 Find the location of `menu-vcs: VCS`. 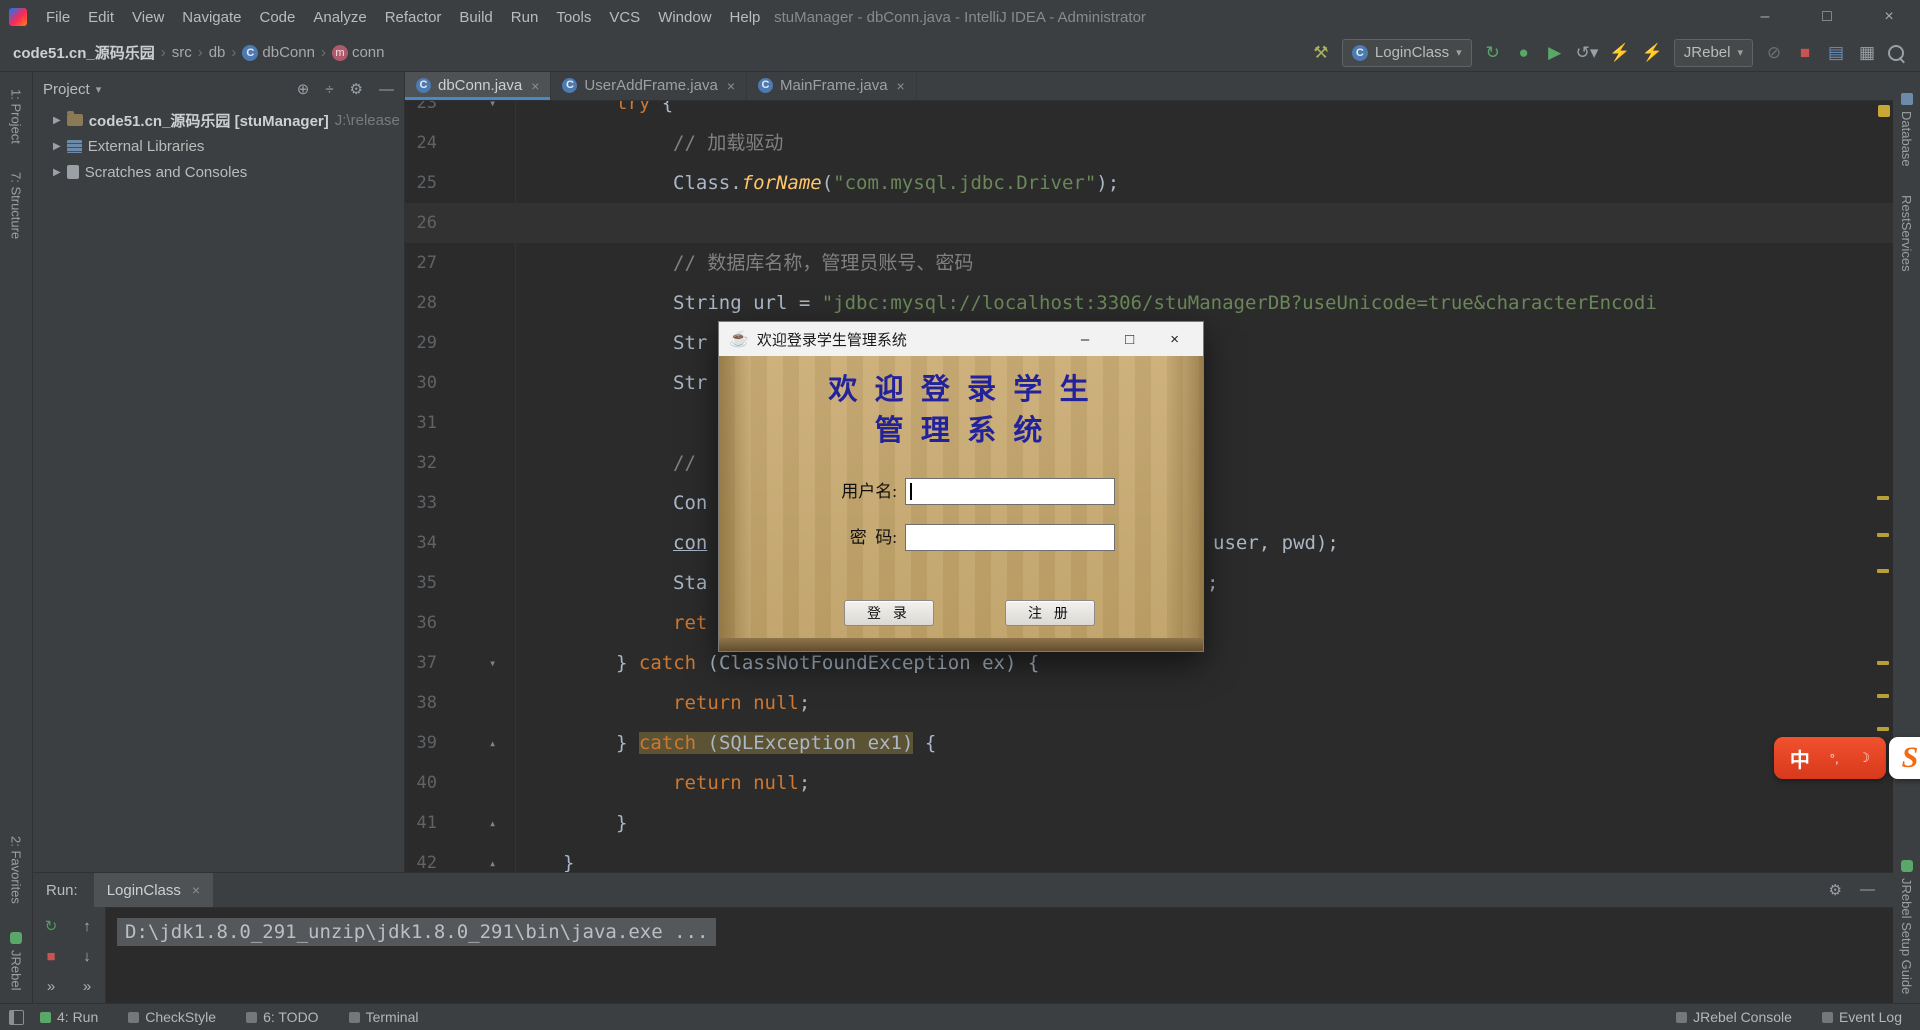

menu-vcs: VCS is located at coordinates (624, 17).